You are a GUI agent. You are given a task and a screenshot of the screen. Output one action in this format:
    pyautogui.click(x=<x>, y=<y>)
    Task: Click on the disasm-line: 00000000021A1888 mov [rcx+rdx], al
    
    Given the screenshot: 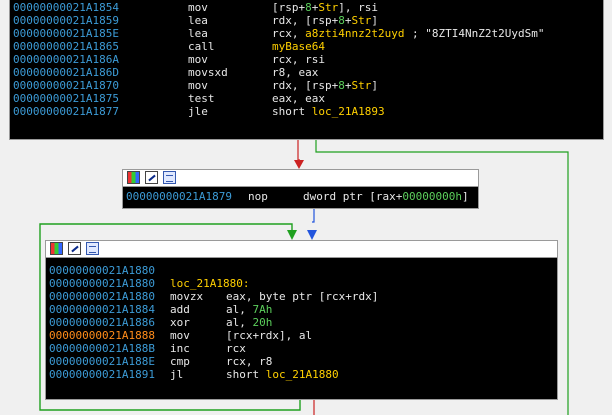 What is the action you would take?
    pyautogui.click(x=301, y=335)
    